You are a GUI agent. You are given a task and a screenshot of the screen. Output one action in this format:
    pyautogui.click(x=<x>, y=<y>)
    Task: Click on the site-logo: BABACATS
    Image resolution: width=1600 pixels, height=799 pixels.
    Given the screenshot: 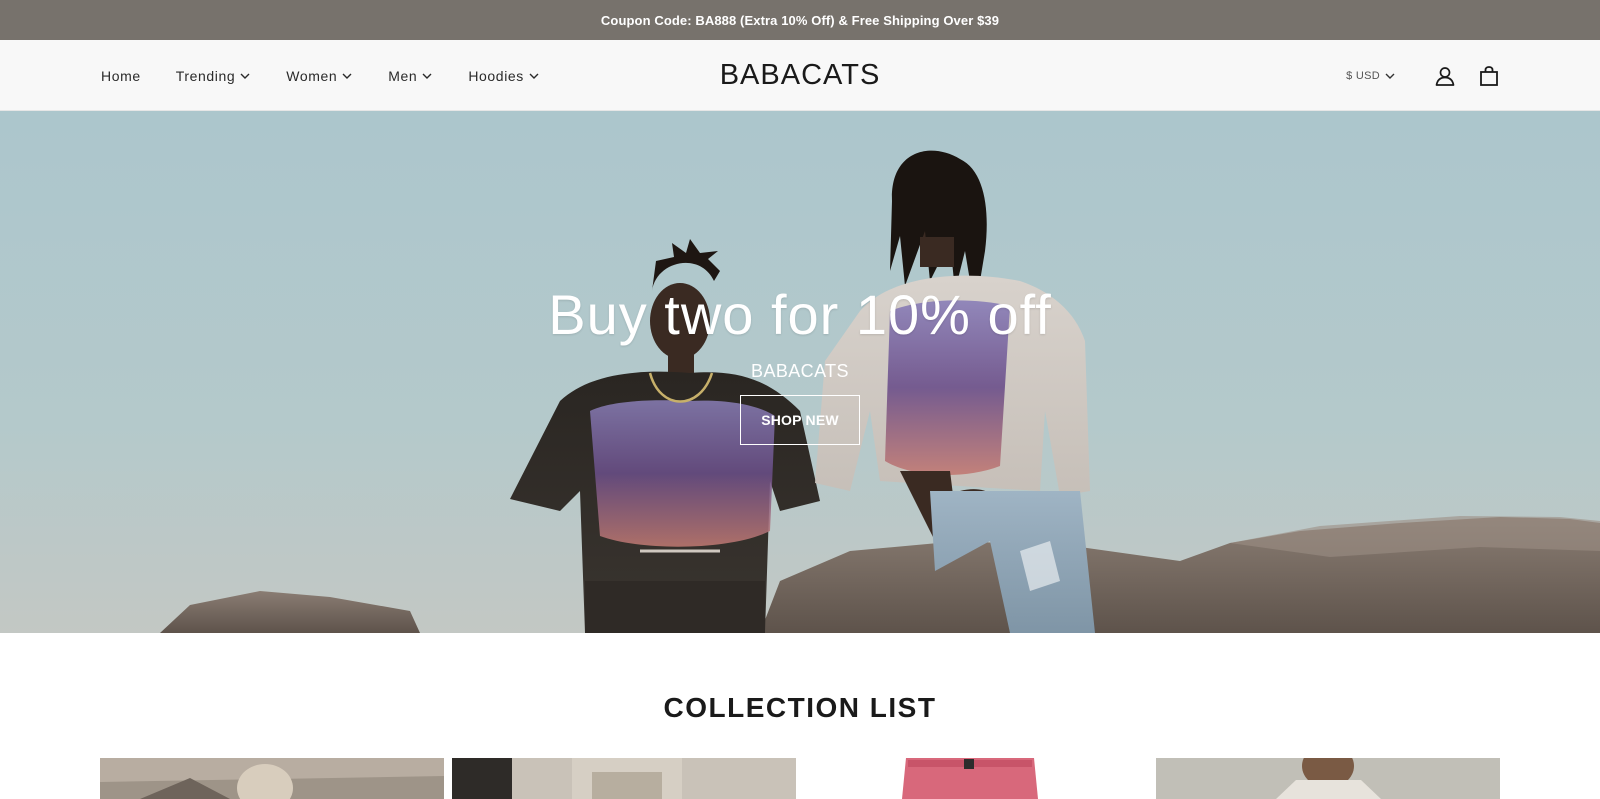 What is the action you would take?
    pyautogui.click(x=800, y=75)
    